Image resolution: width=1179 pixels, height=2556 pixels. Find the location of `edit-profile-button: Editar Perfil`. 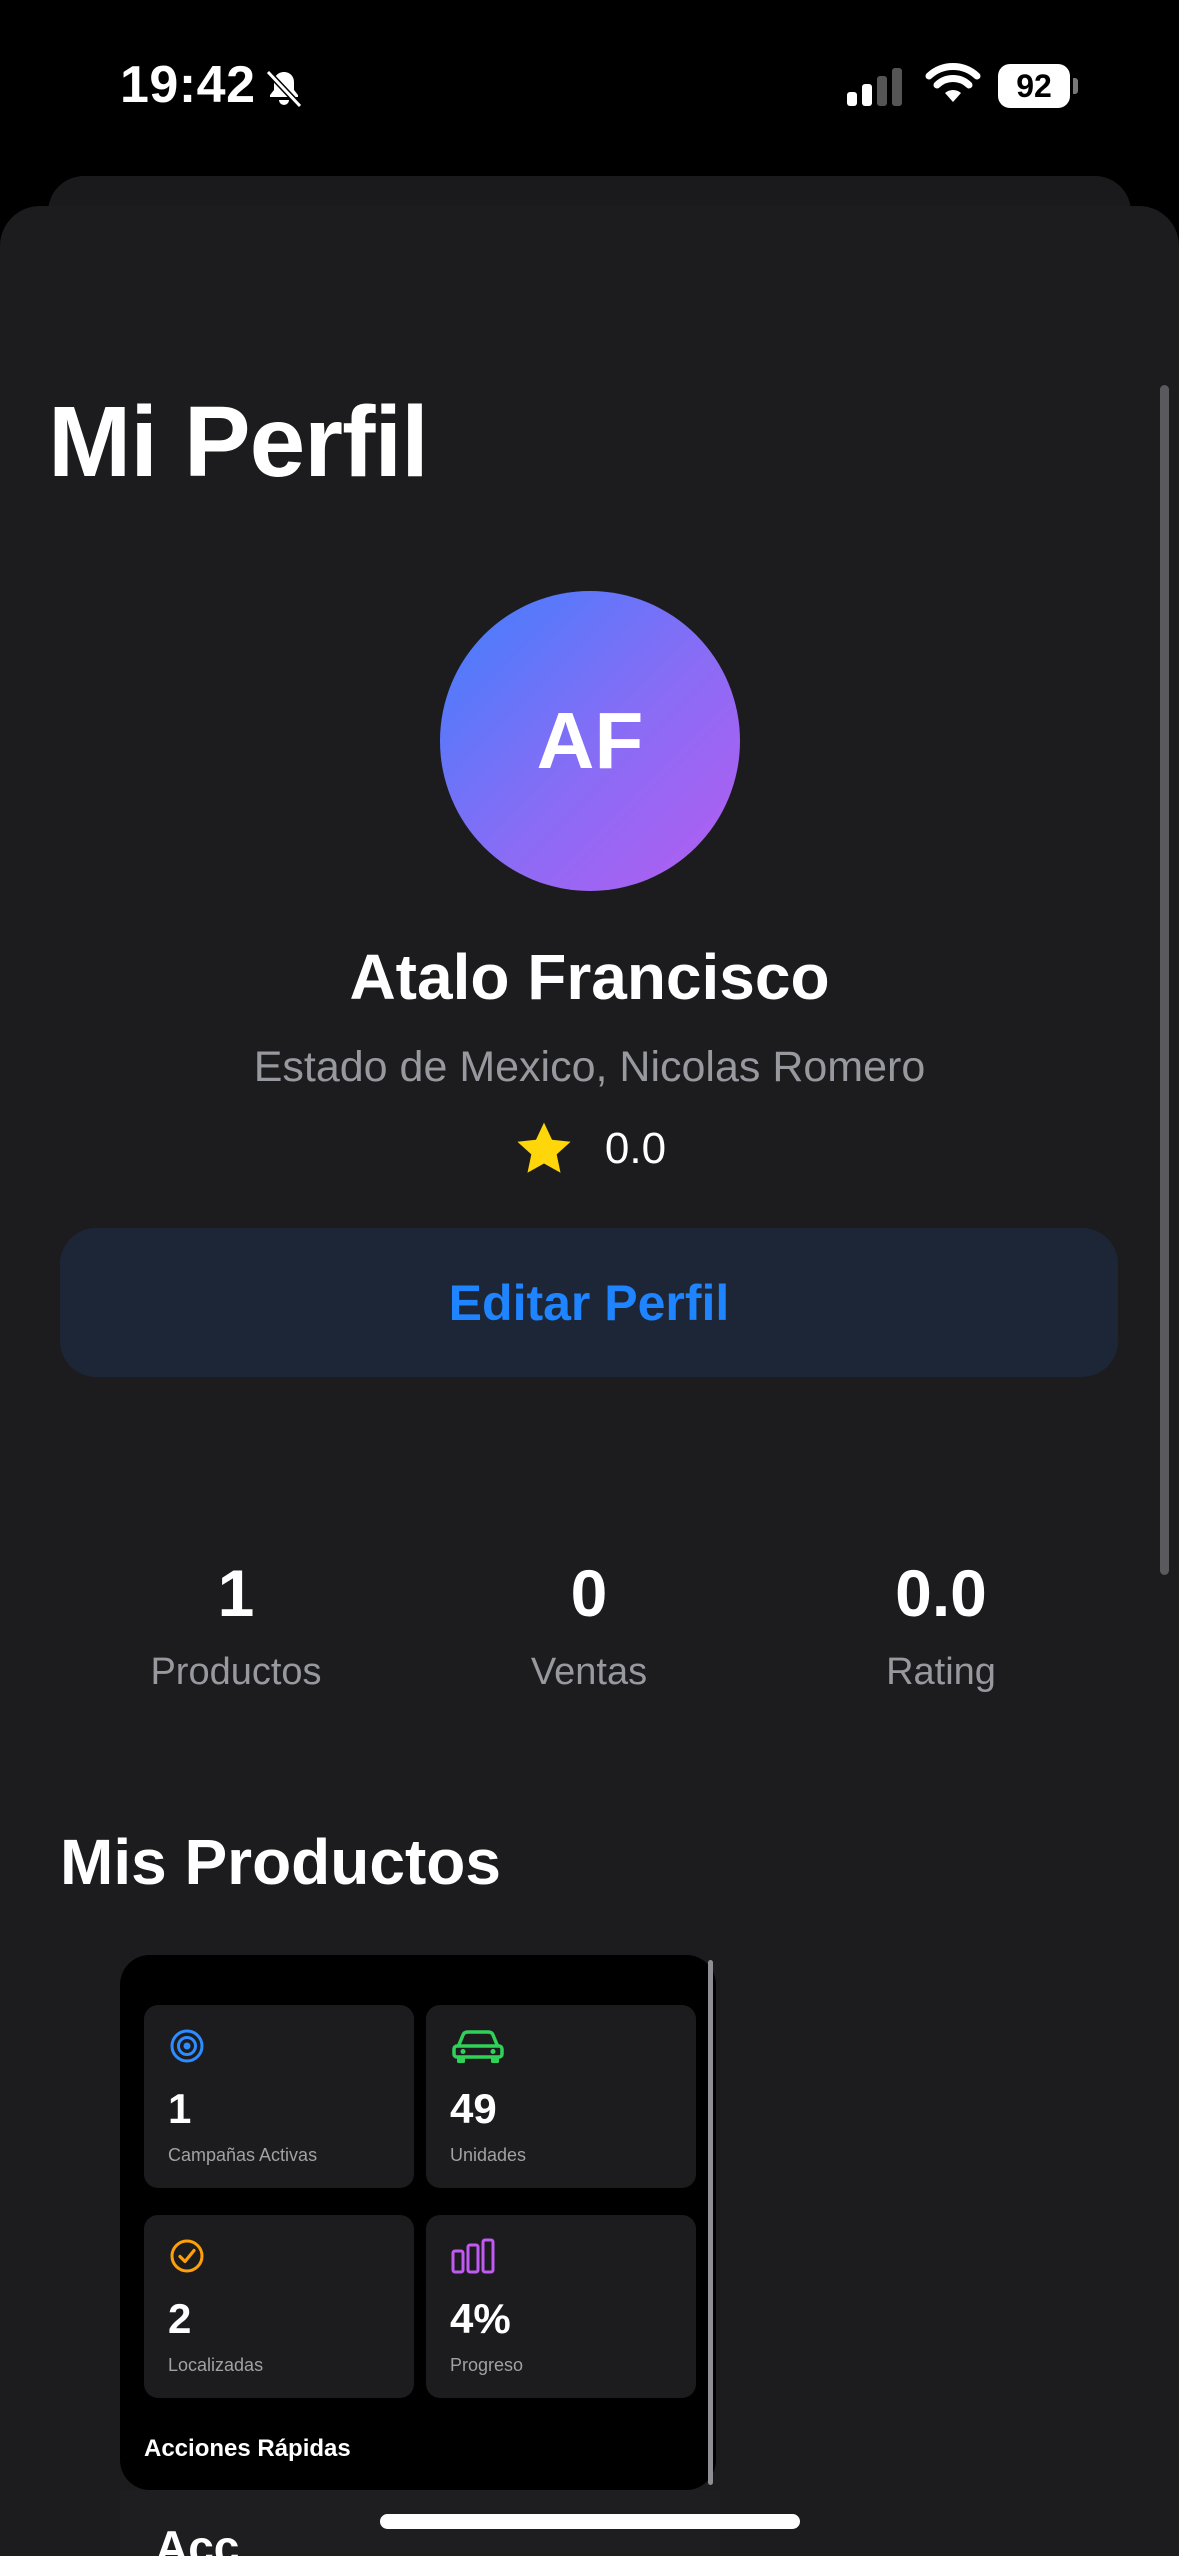

edit-profile-button: Editar Perfil is located at coordinates (589, 1302).